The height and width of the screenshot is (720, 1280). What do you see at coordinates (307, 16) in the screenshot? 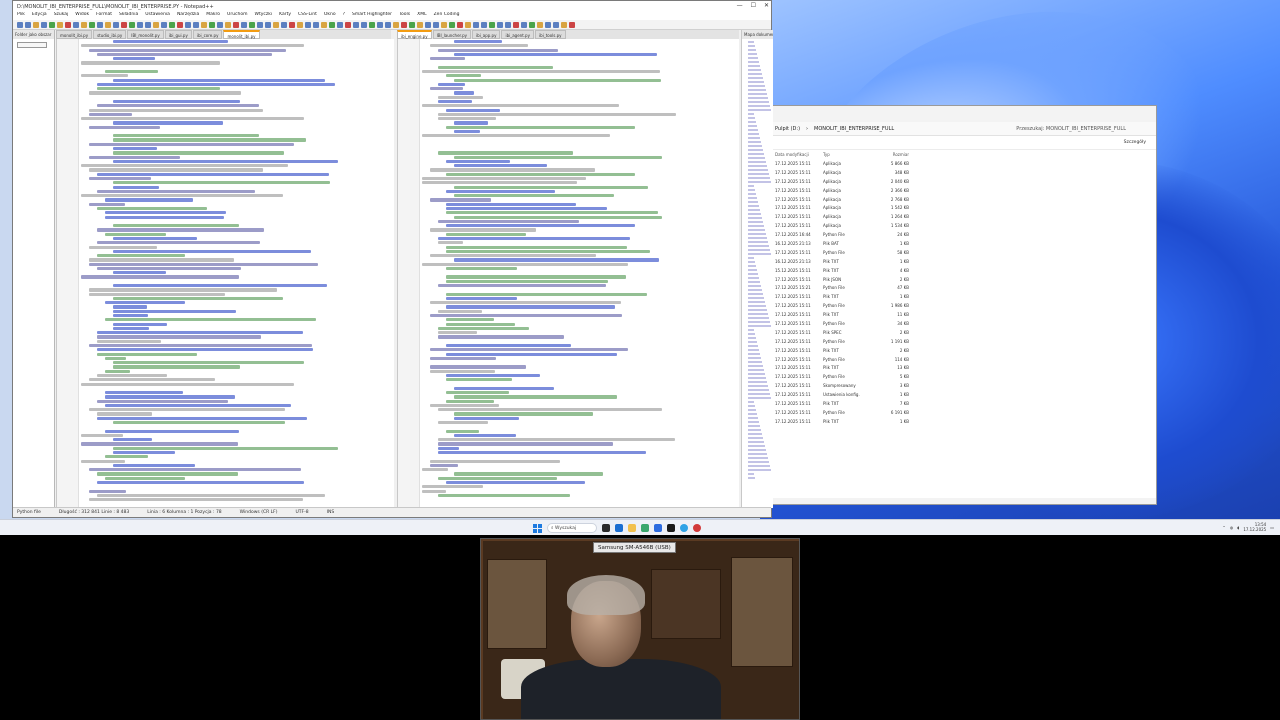
I see `menu-item: CSS-Lint` at bounding box center [307, 16].